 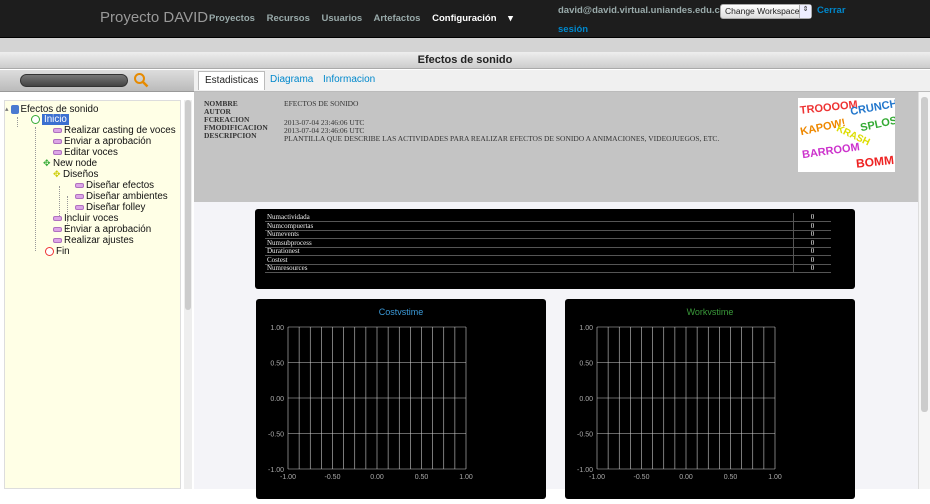 I want to click on workspace-select: Change Workspace ⇕, so click(x=766, y=11).